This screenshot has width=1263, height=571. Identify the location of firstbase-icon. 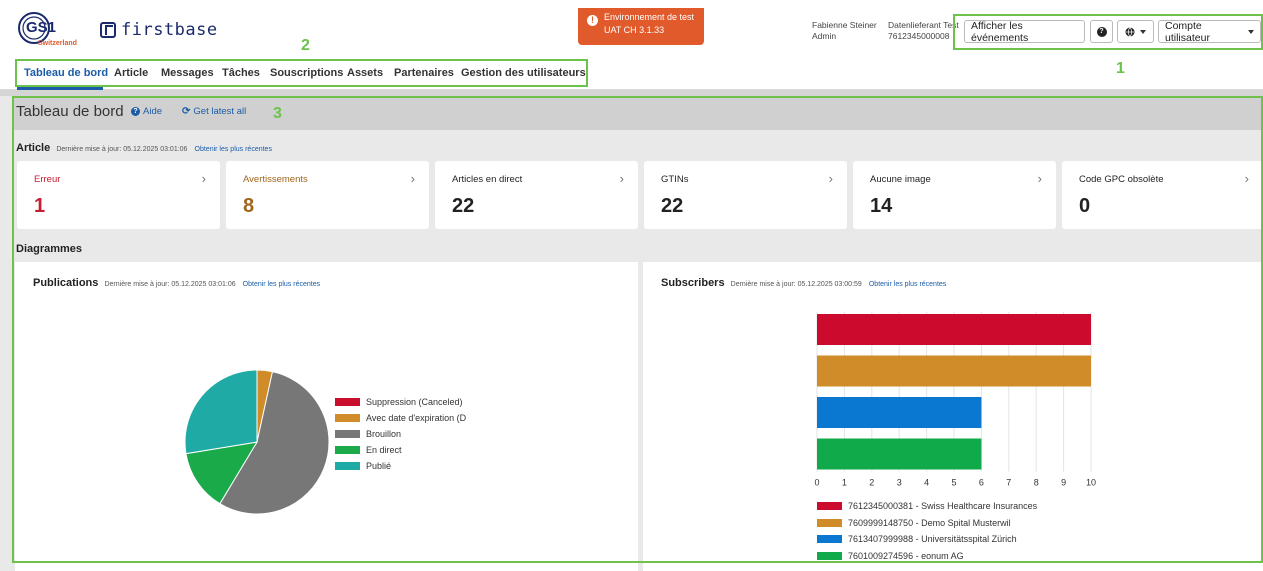
(108, 30).